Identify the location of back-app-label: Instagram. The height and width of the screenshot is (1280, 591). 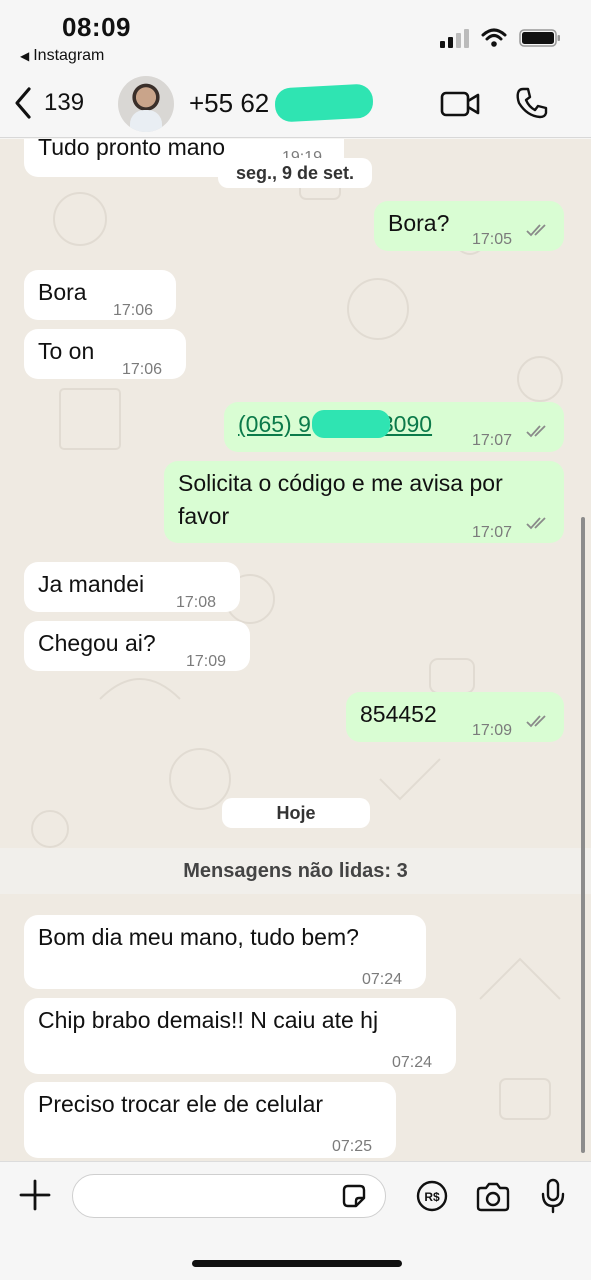
(69, 55).